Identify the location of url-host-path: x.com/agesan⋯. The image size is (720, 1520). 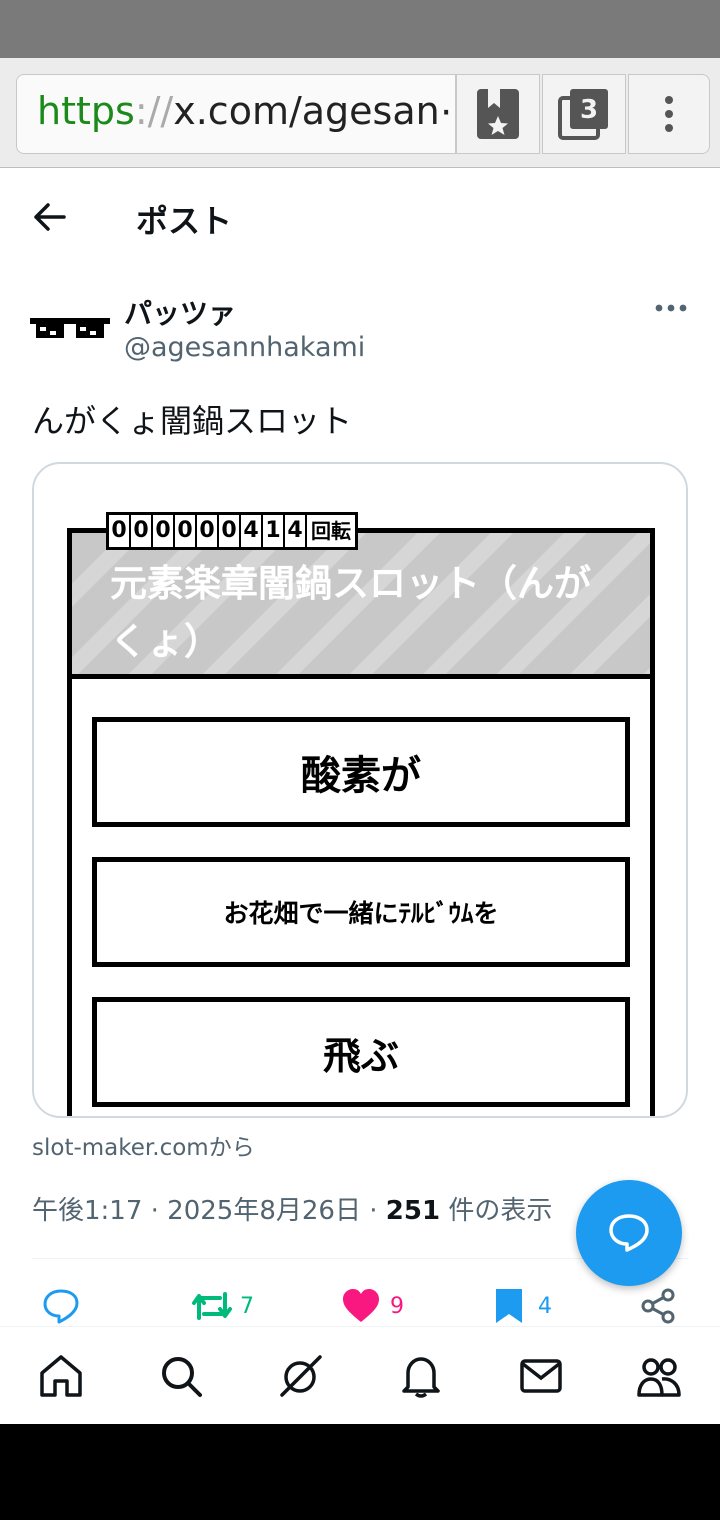
(314, 111).